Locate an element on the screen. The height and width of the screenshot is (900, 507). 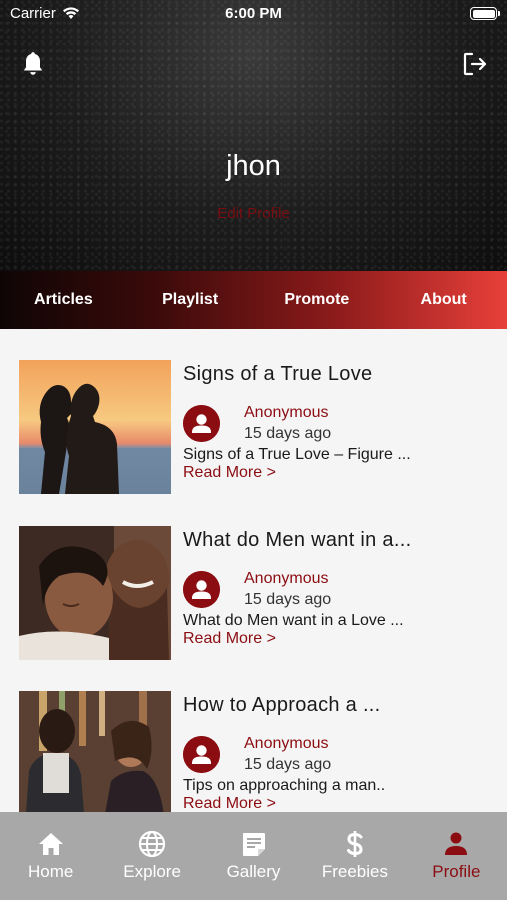
nav-explore-label: Explore is located at coordinates (152, 871).